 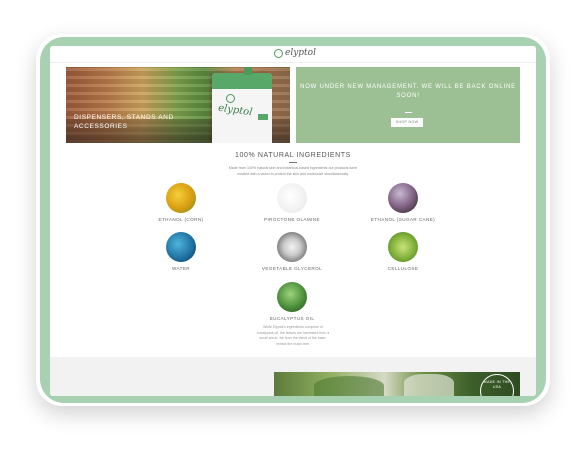 What do you see at coordinates (263, 117) in the screenshot?
I see `kiosk-slot` at bounding box center [263, 117].